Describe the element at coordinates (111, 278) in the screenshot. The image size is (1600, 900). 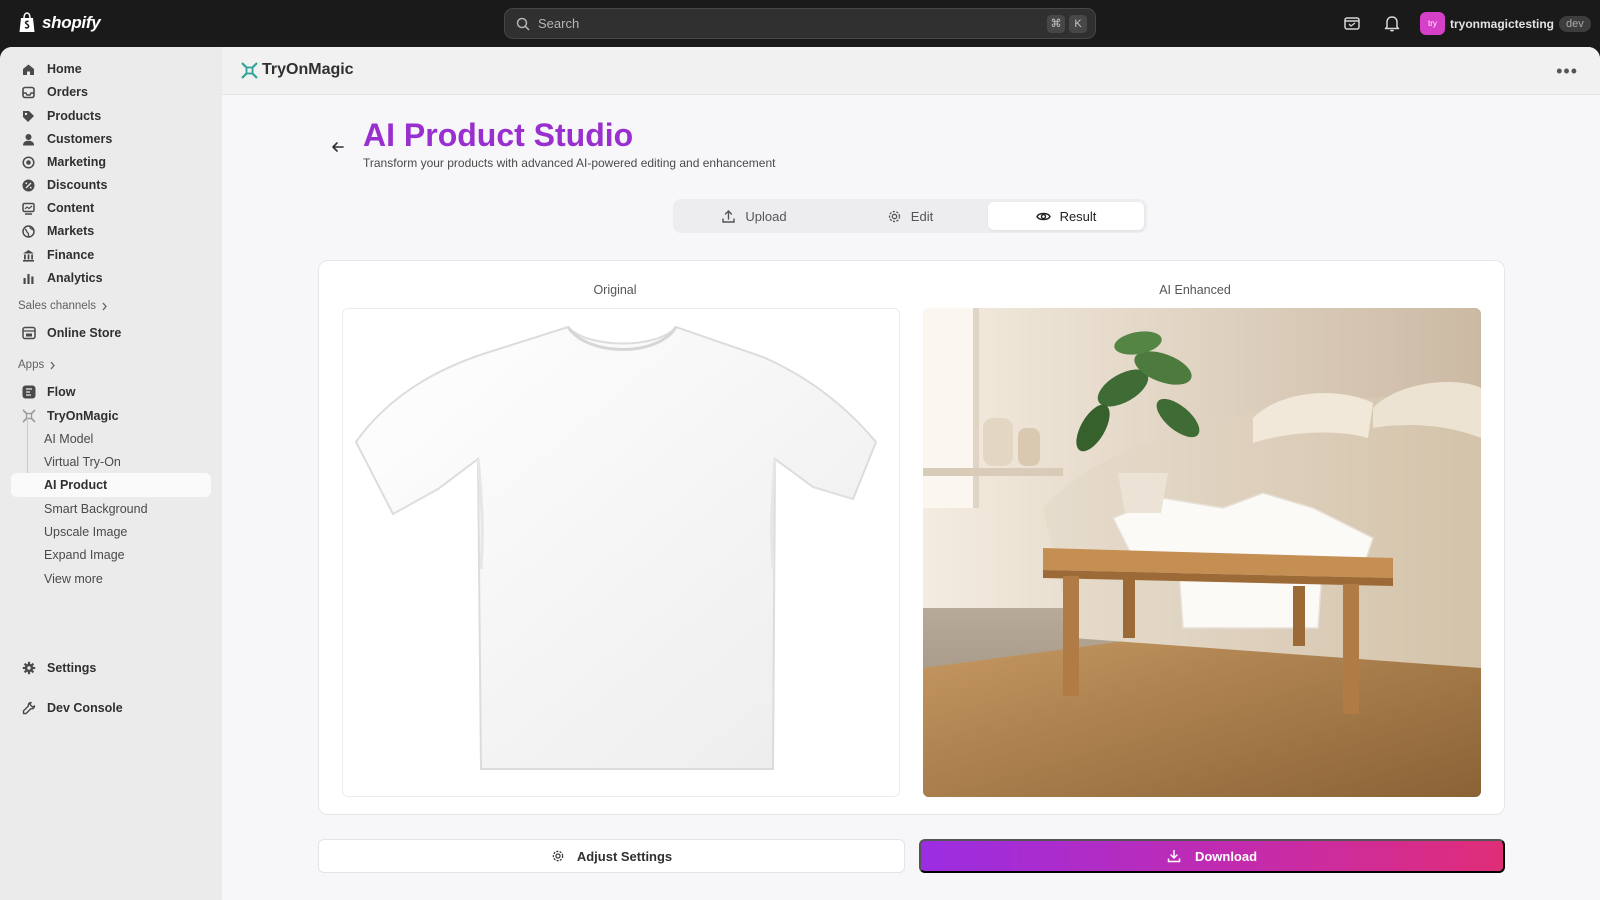
I see `sidebar-item-analytics: Analytics` at that location.